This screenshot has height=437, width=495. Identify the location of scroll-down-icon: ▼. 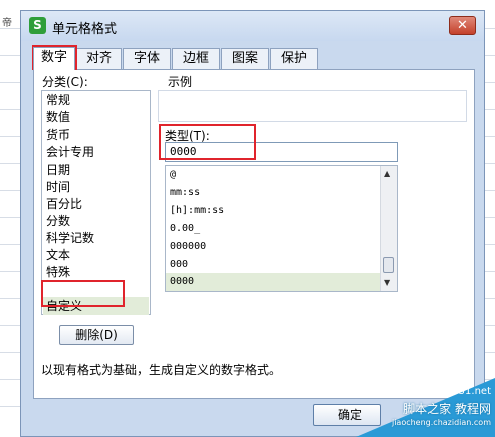
(387, 282).